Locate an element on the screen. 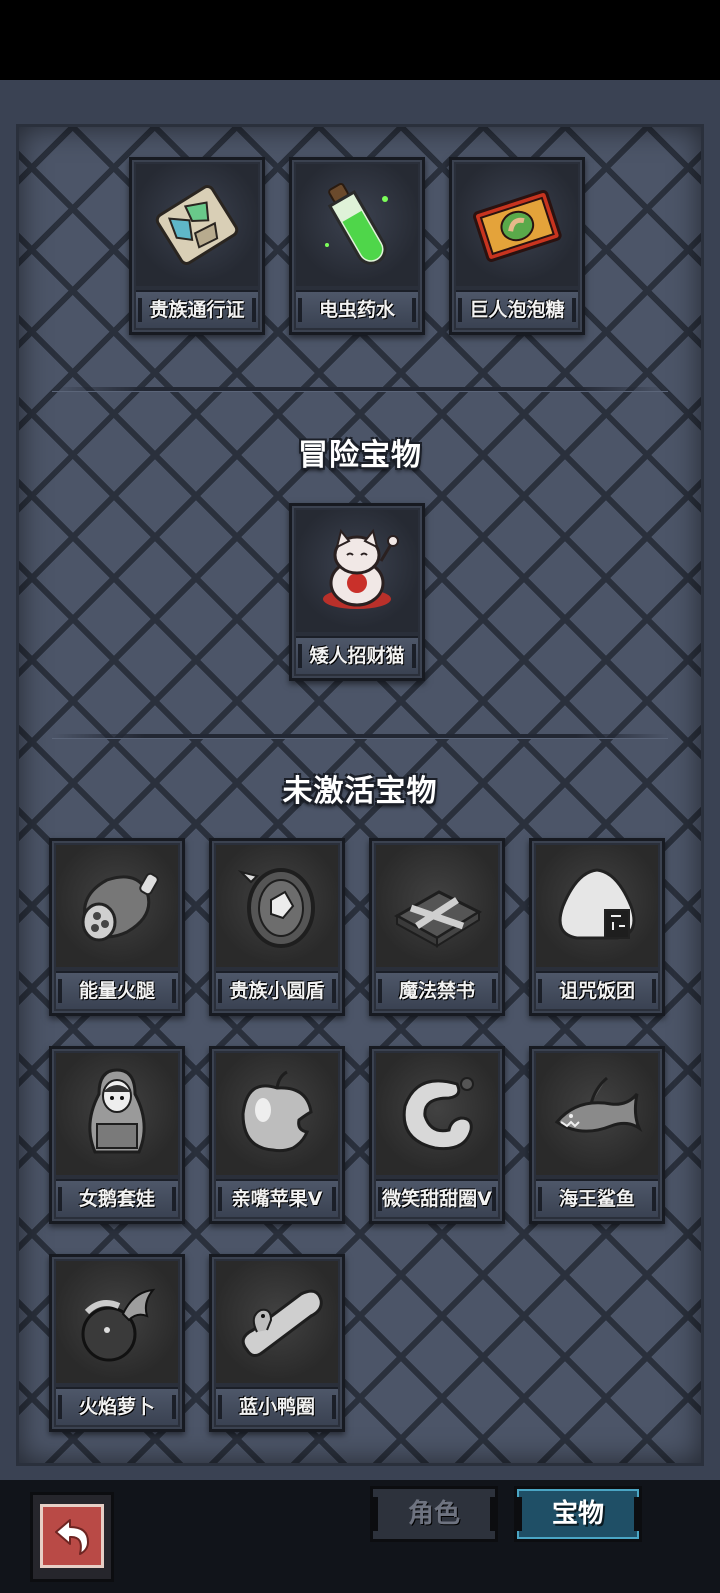 This screenshot has width=720, height=1593. inactive-section-title: 未激活宝物 is located at coordinates (360, 791).